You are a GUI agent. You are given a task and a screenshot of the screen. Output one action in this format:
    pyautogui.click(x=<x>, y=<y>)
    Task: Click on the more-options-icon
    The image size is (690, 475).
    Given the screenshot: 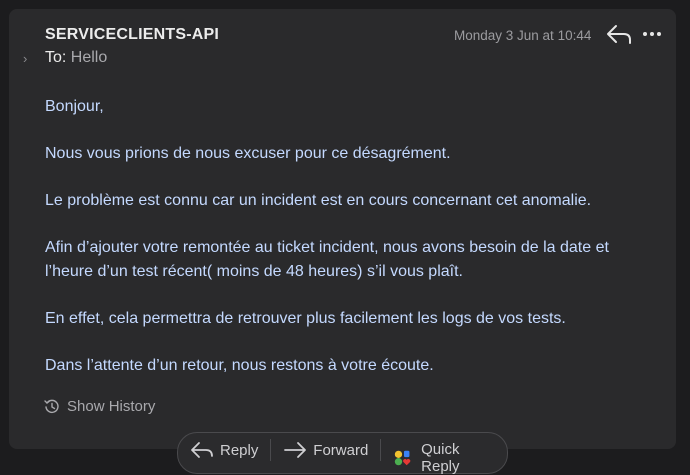 What is the action you would take?
    pyautogui.click(x=652, y=34)
    